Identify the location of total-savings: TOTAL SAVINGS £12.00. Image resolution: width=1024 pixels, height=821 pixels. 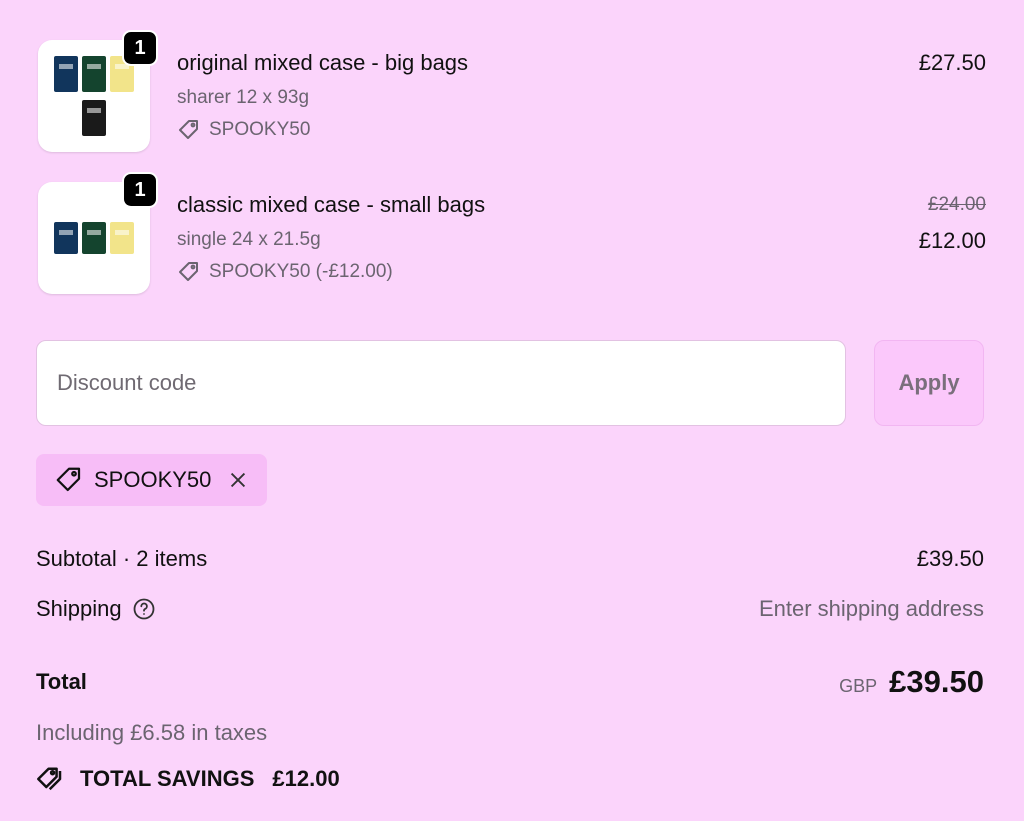
(188, 779).